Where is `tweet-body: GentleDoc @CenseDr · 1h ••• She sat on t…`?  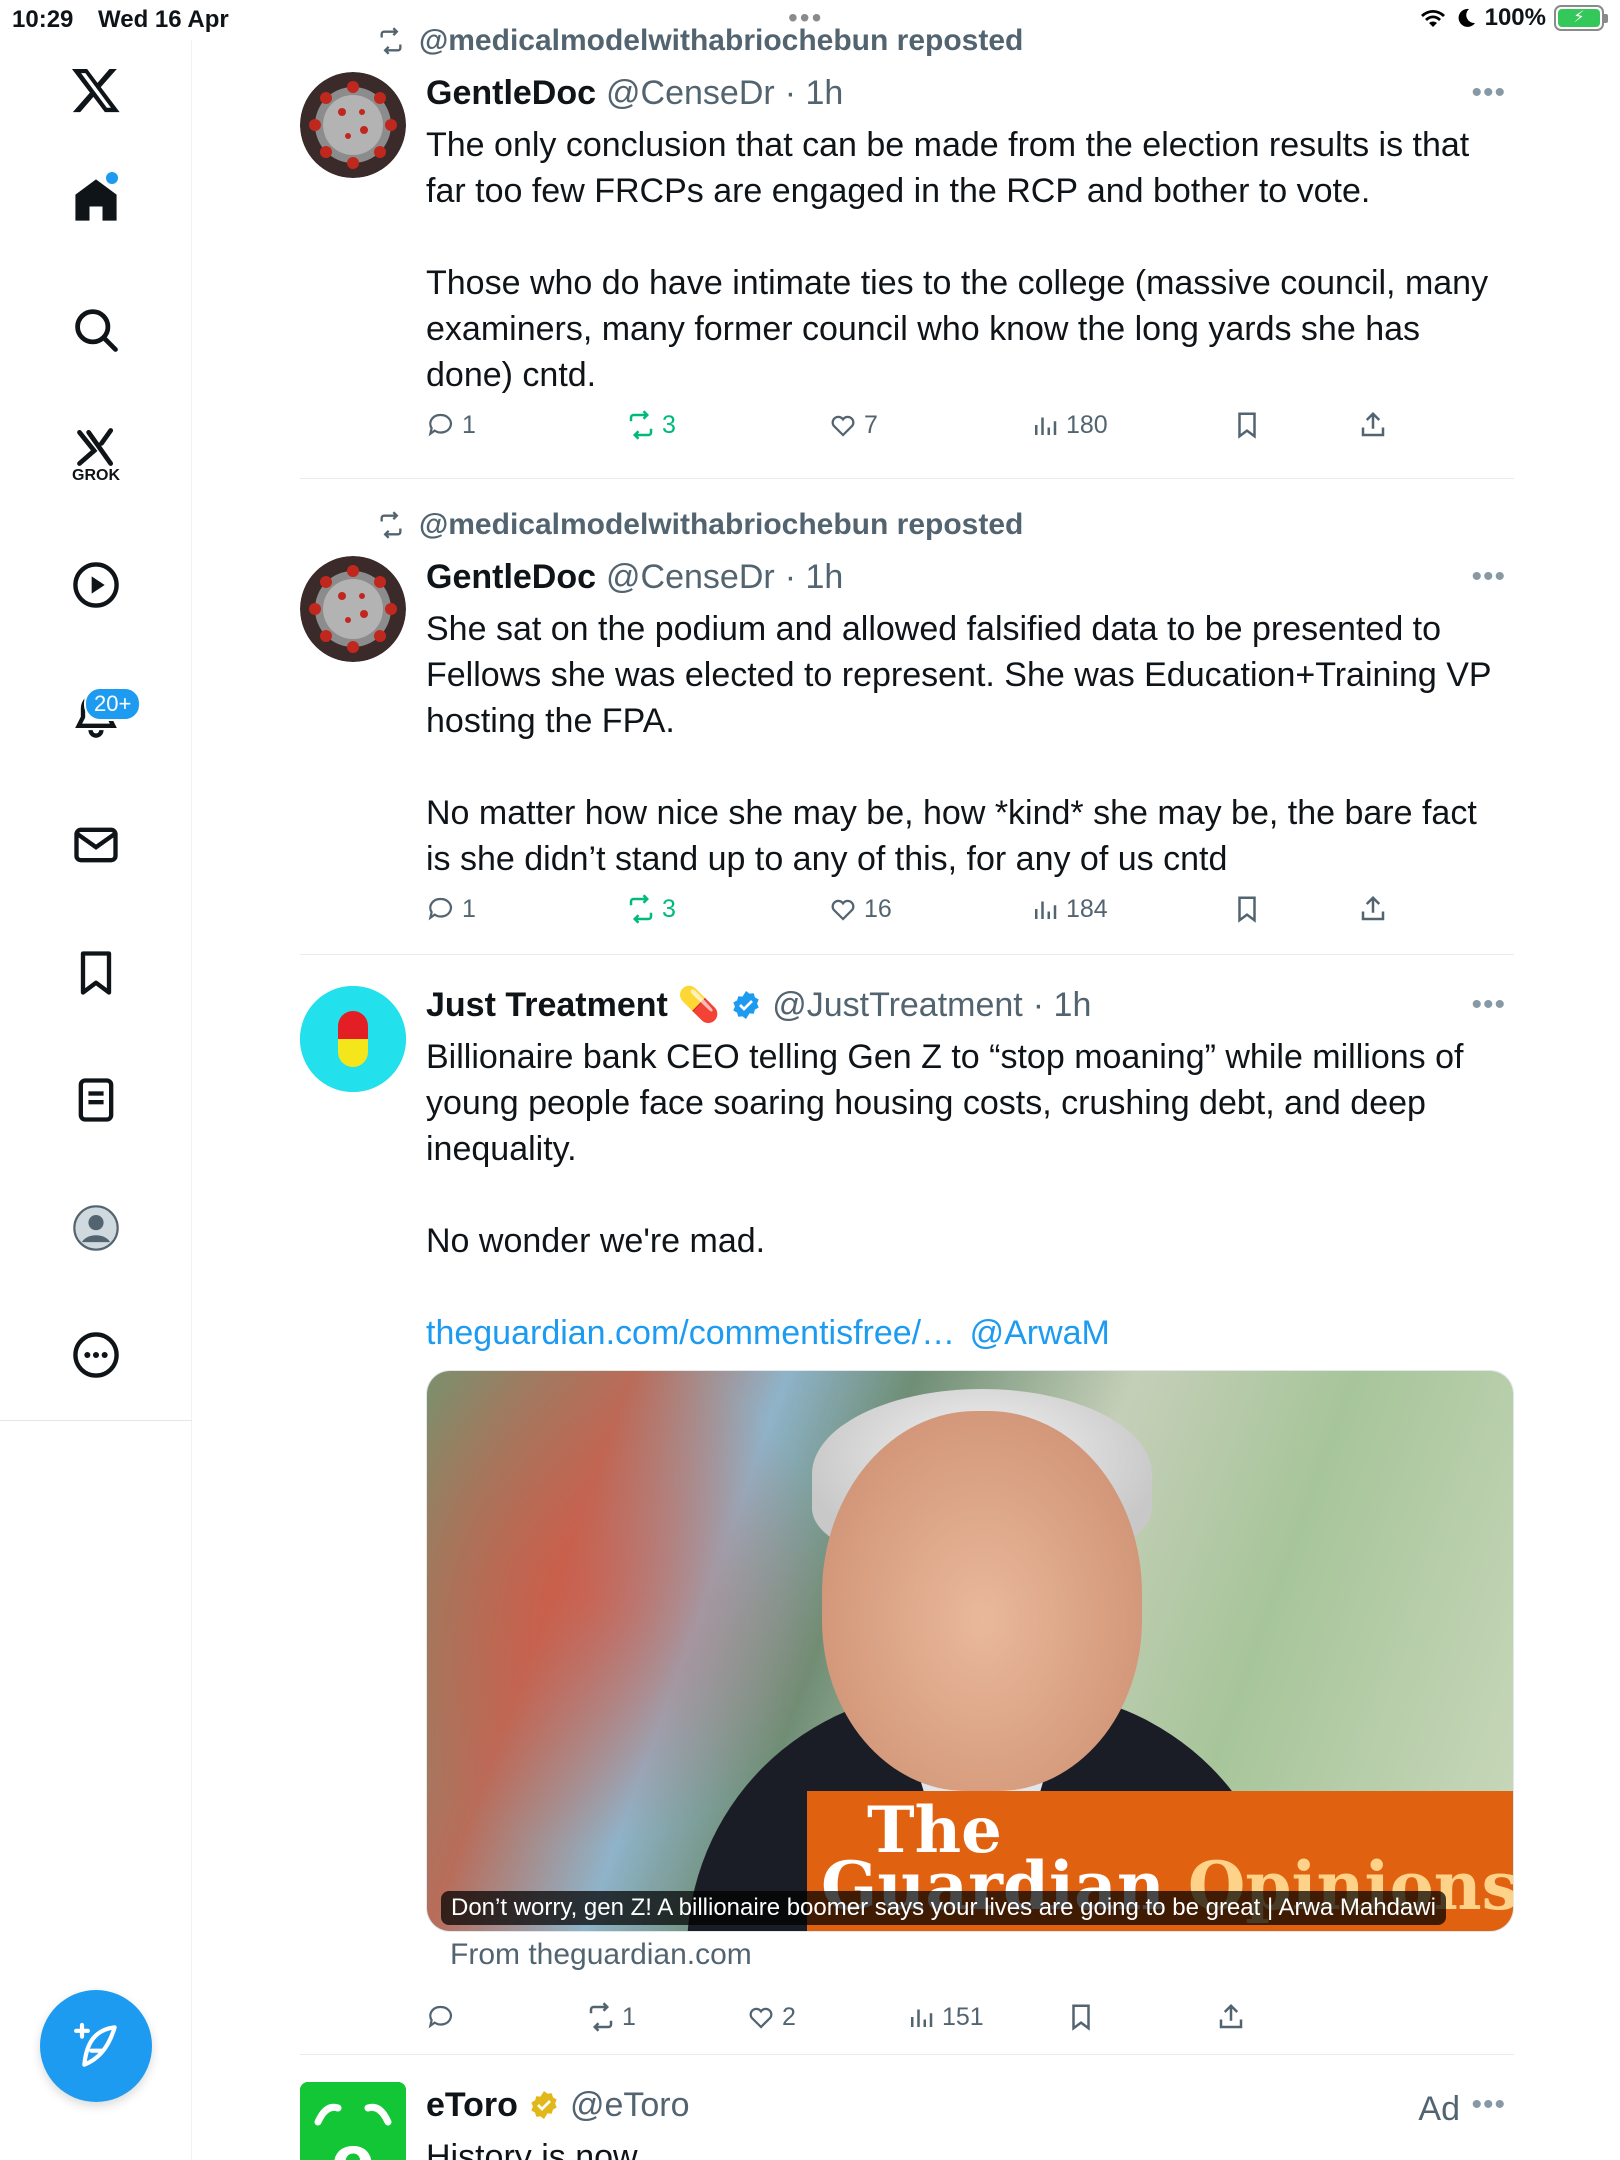
tweet-body: GentleDoc @CenseDr · 1h ••• She sat on t… is located at coordinates (966, 718).